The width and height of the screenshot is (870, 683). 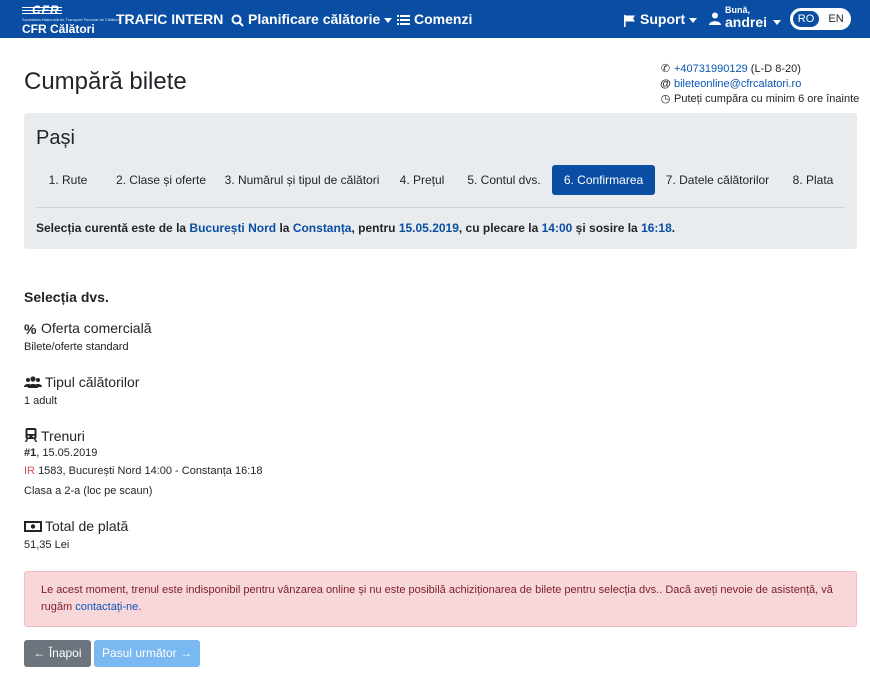 What do you see at coordinates (65, 653) in the screenshot?
I see `back-label: Înapoi` at bounding box center [65, 653].